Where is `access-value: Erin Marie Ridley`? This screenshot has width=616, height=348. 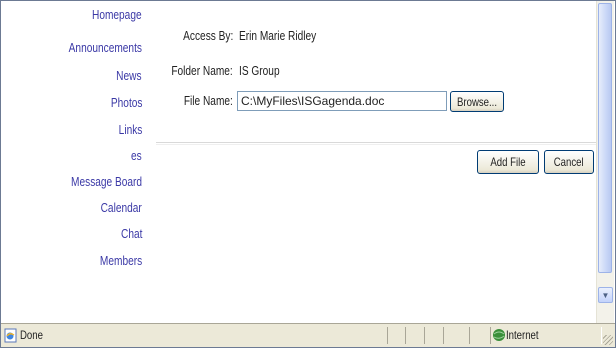
access-value: Erin Marie Ridley is located at coordinates (278, 35).